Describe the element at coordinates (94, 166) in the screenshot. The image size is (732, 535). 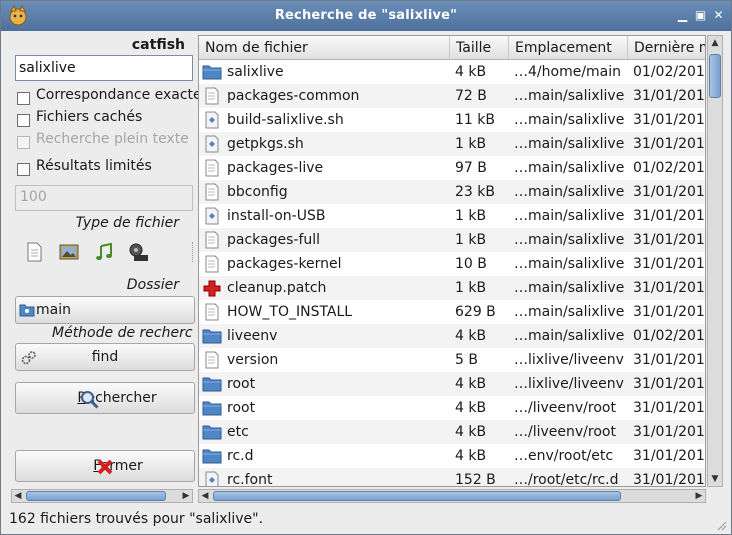
I see `limit-results-label: Résultats limités` at that location.